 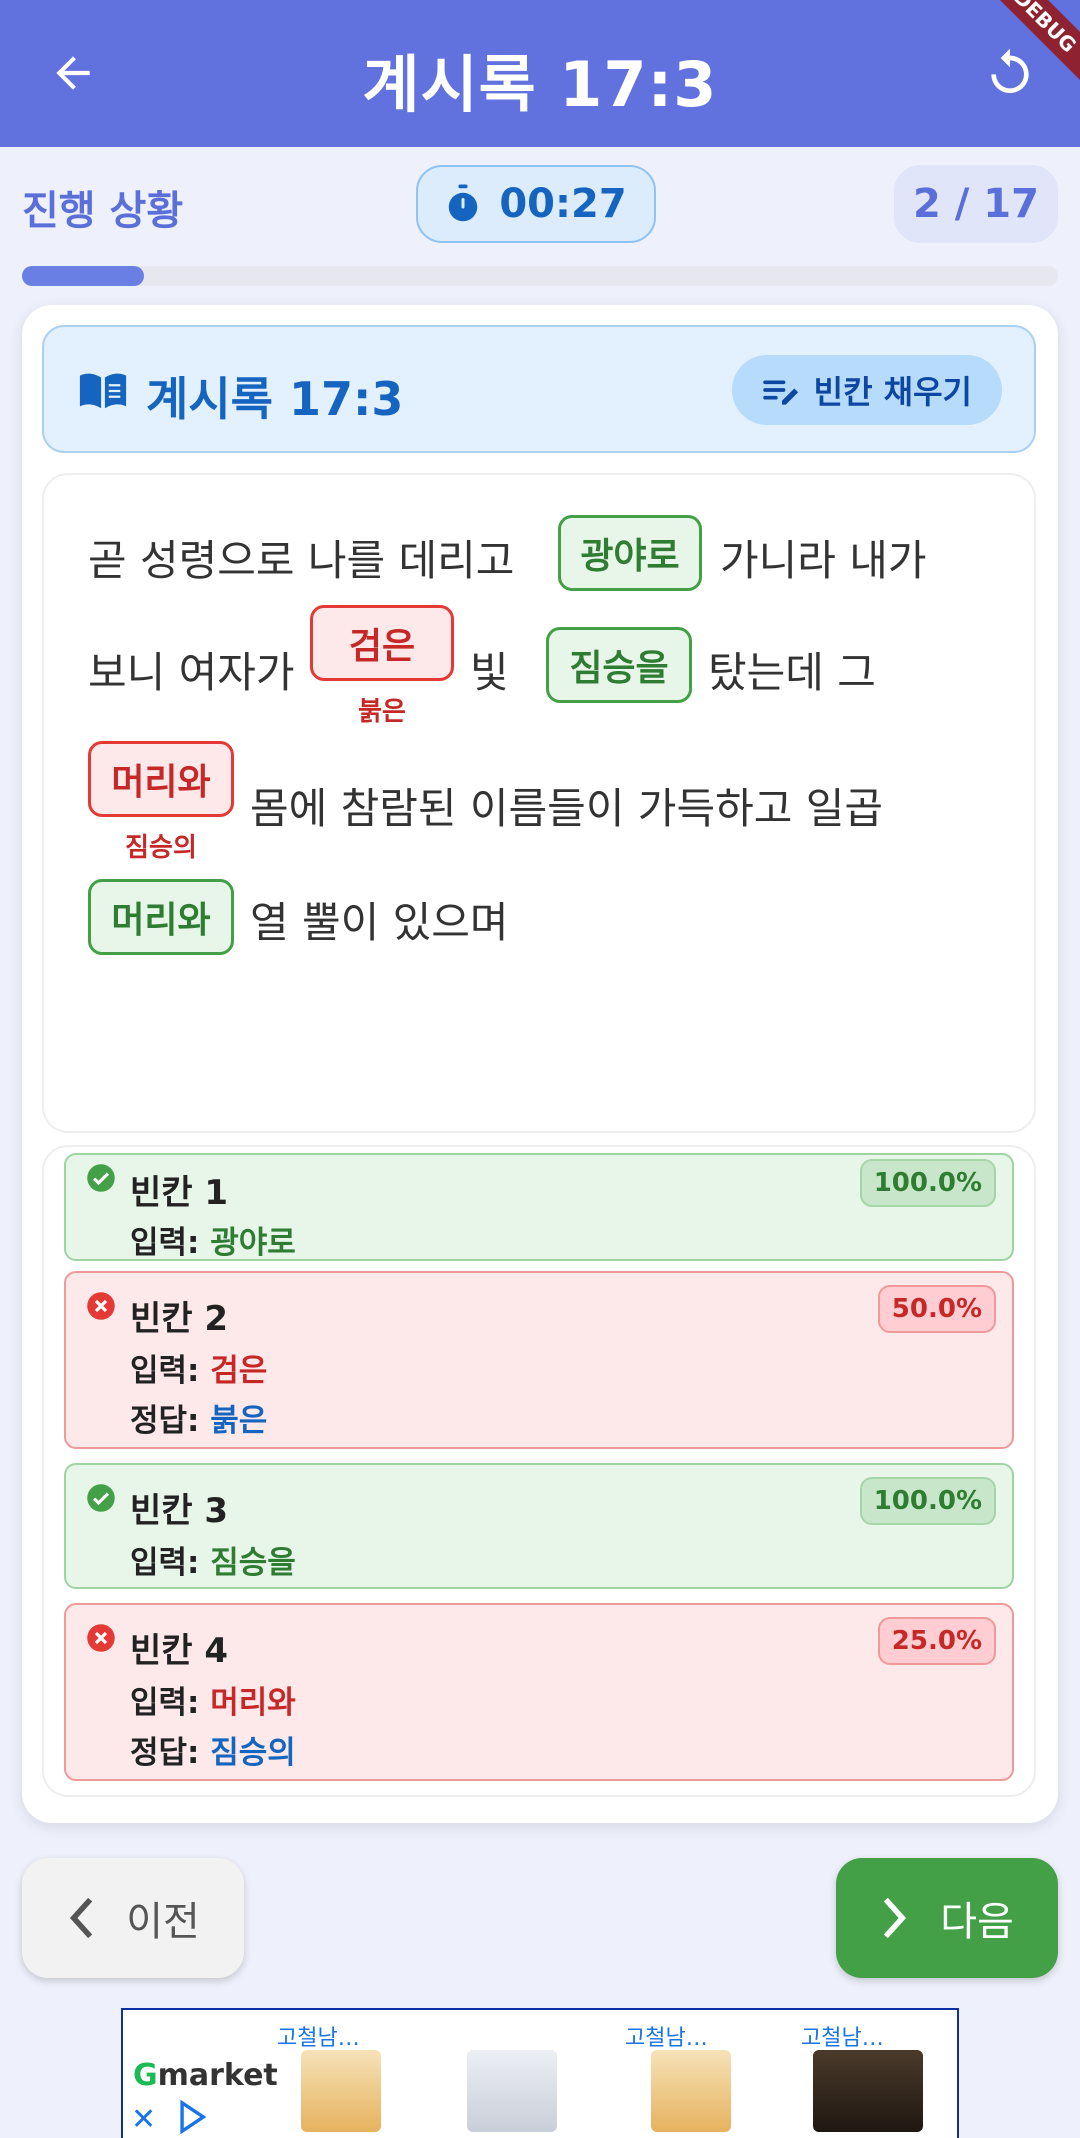 I want to click on input-value: 머리와, so click(x=253, y=1703).